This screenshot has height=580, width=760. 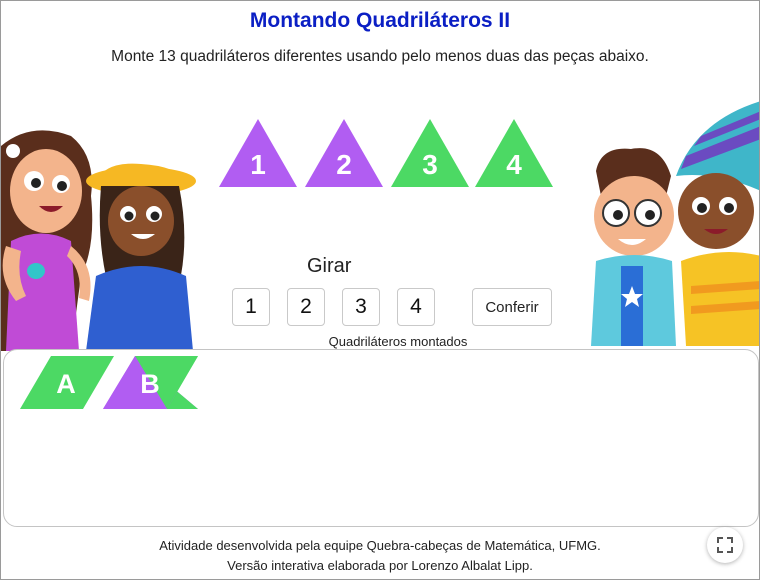 I want to click on piece-label: 4, so click(x=514, y=164).